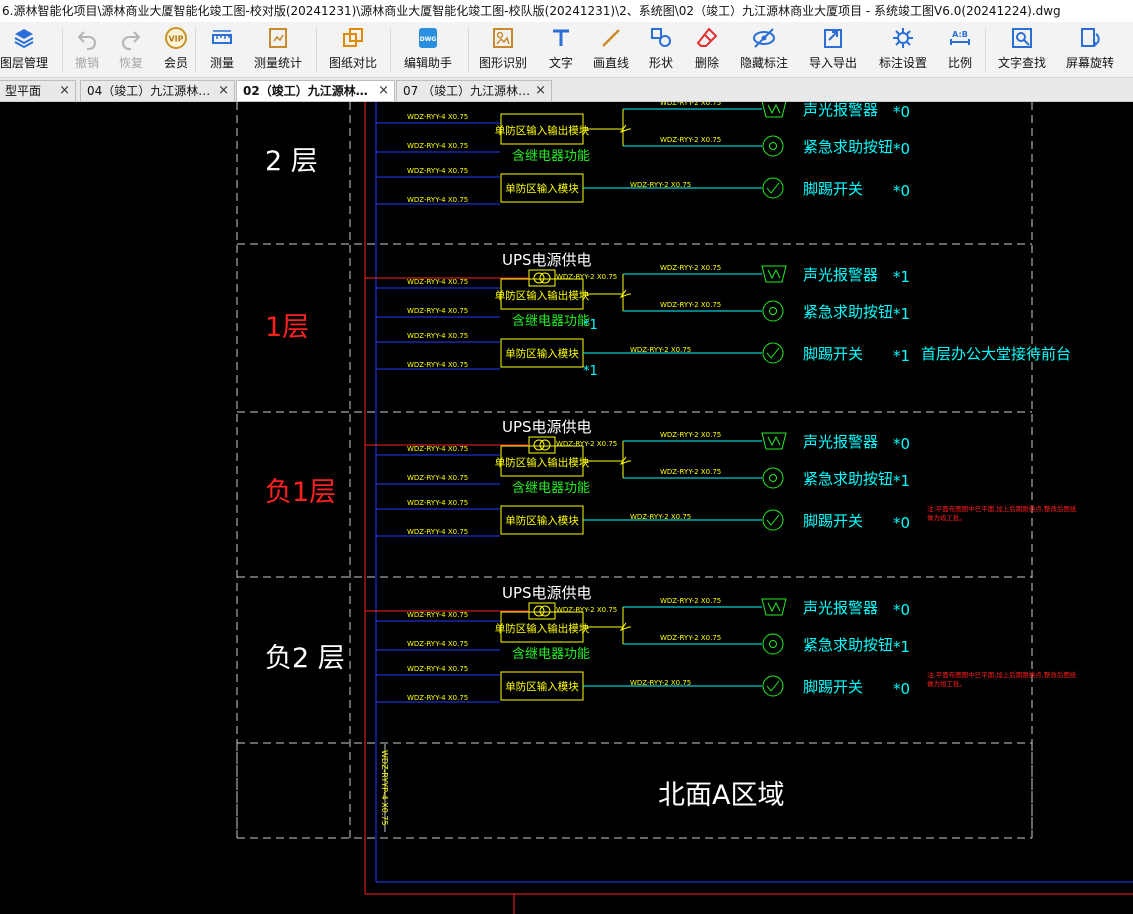 The image size is (1133, 914). Describe the element at coordinates (611, 38) in the screenshot. I see `line-icon` at that location.